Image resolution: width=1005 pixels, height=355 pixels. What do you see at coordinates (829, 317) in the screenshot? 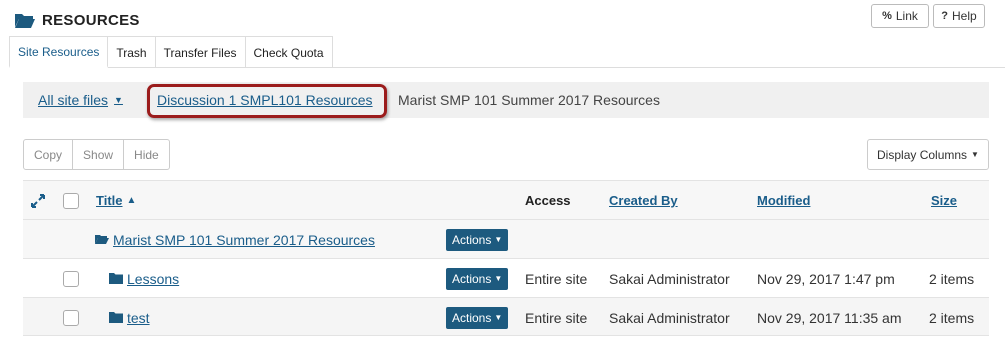
I see `row-modified: Nov 29, 2017 11:35 am` at bounding box center [829, 317].